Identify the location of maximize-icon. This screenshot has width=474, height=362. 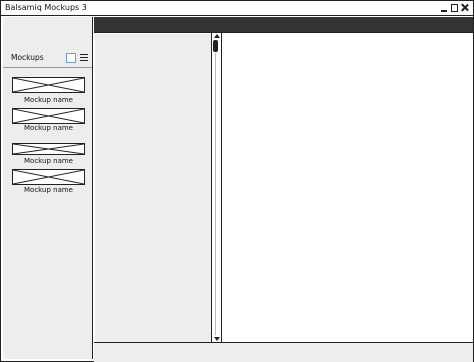
(454, 8).